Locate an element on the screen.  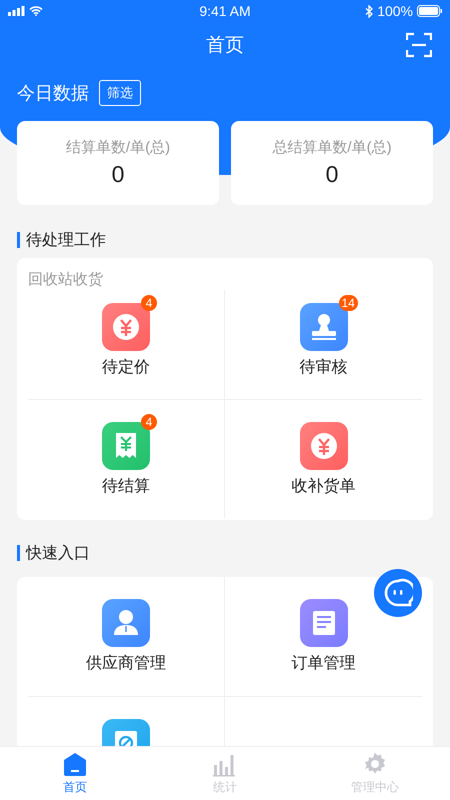
count-badge: 14 is located at coordinates (348, 303).